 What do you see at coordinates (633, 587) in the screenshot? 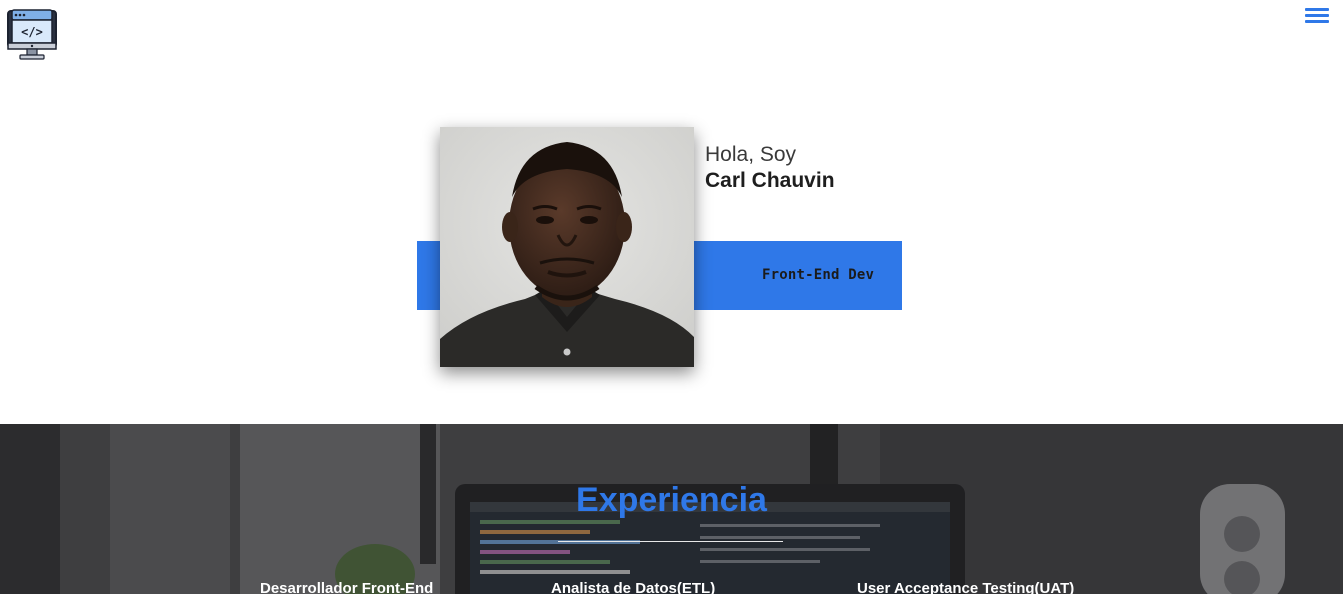
I see `experience-item-data-analyst: Analista de Datos(ETL)` at bounding box center [633, 587].